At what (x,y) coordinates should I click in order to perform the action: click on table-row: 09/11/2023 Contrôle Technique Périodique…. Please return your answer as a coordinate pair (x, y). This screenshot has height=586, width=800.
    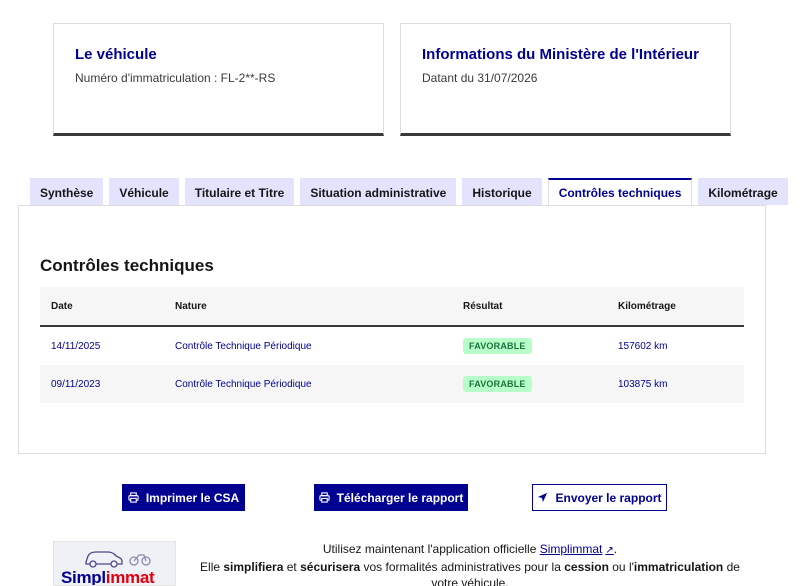
    Looking at the image, I should click on (392, 384).